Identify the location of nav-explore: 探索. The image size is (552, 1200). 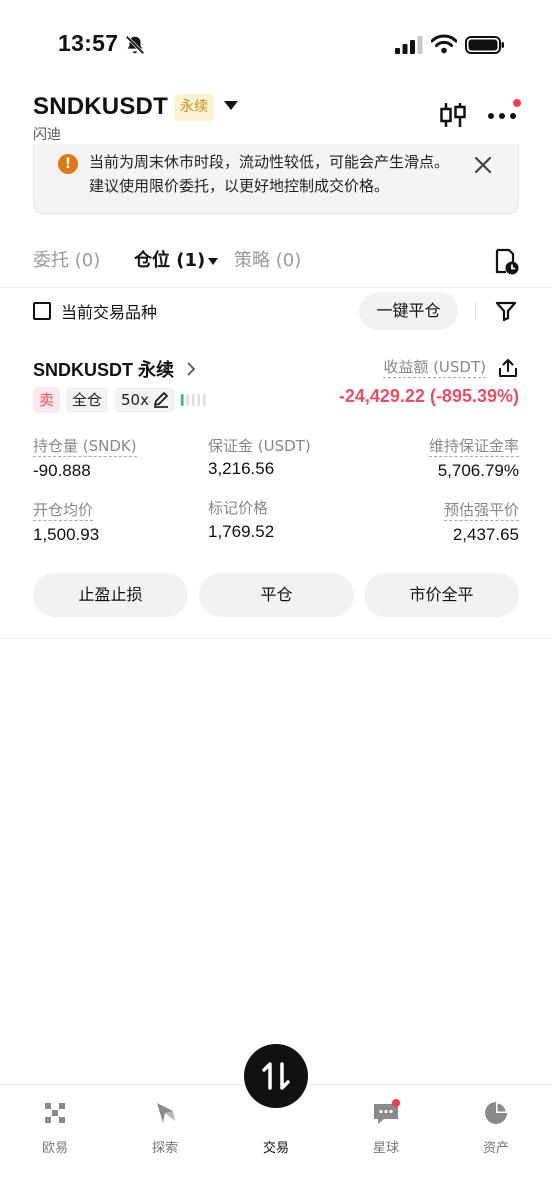
(165, 1127).